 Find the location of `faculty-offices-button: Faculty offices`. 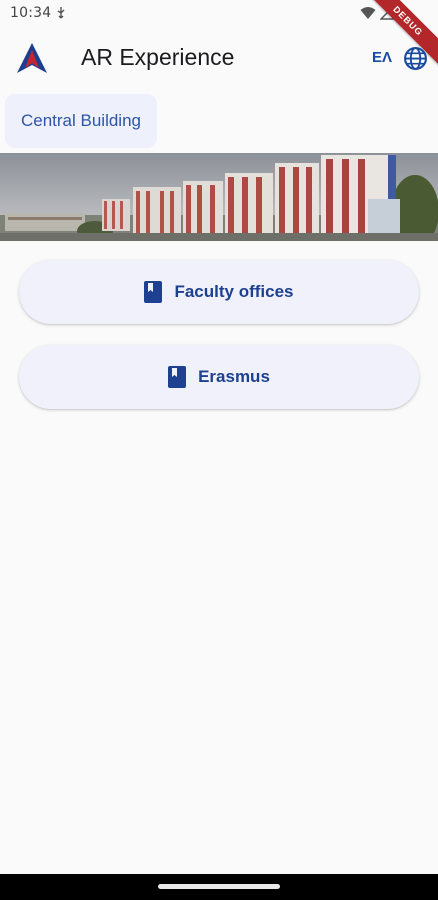

faculty-offices-button: Faculty offices is located at coordinates (219, 292).